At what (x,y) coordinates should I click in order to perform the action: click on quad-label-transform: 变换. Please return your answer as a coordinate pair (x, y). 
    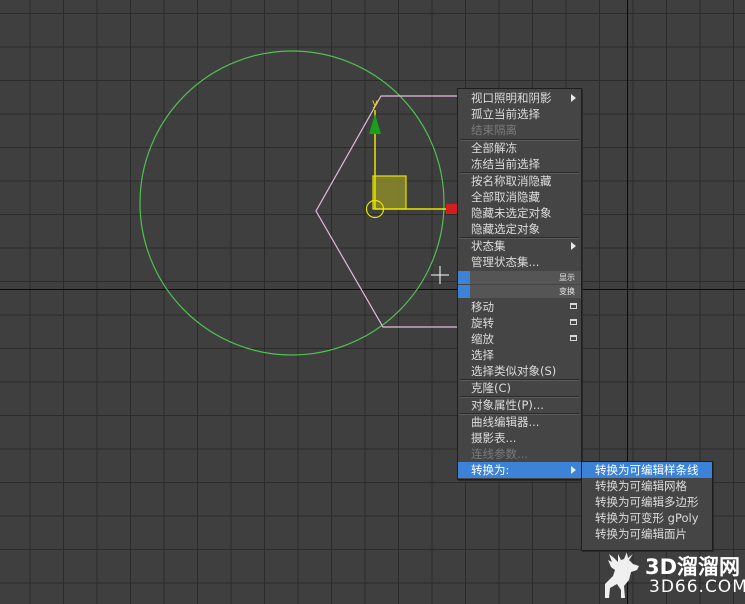
    Looking at the image, I should click on (567, 291).